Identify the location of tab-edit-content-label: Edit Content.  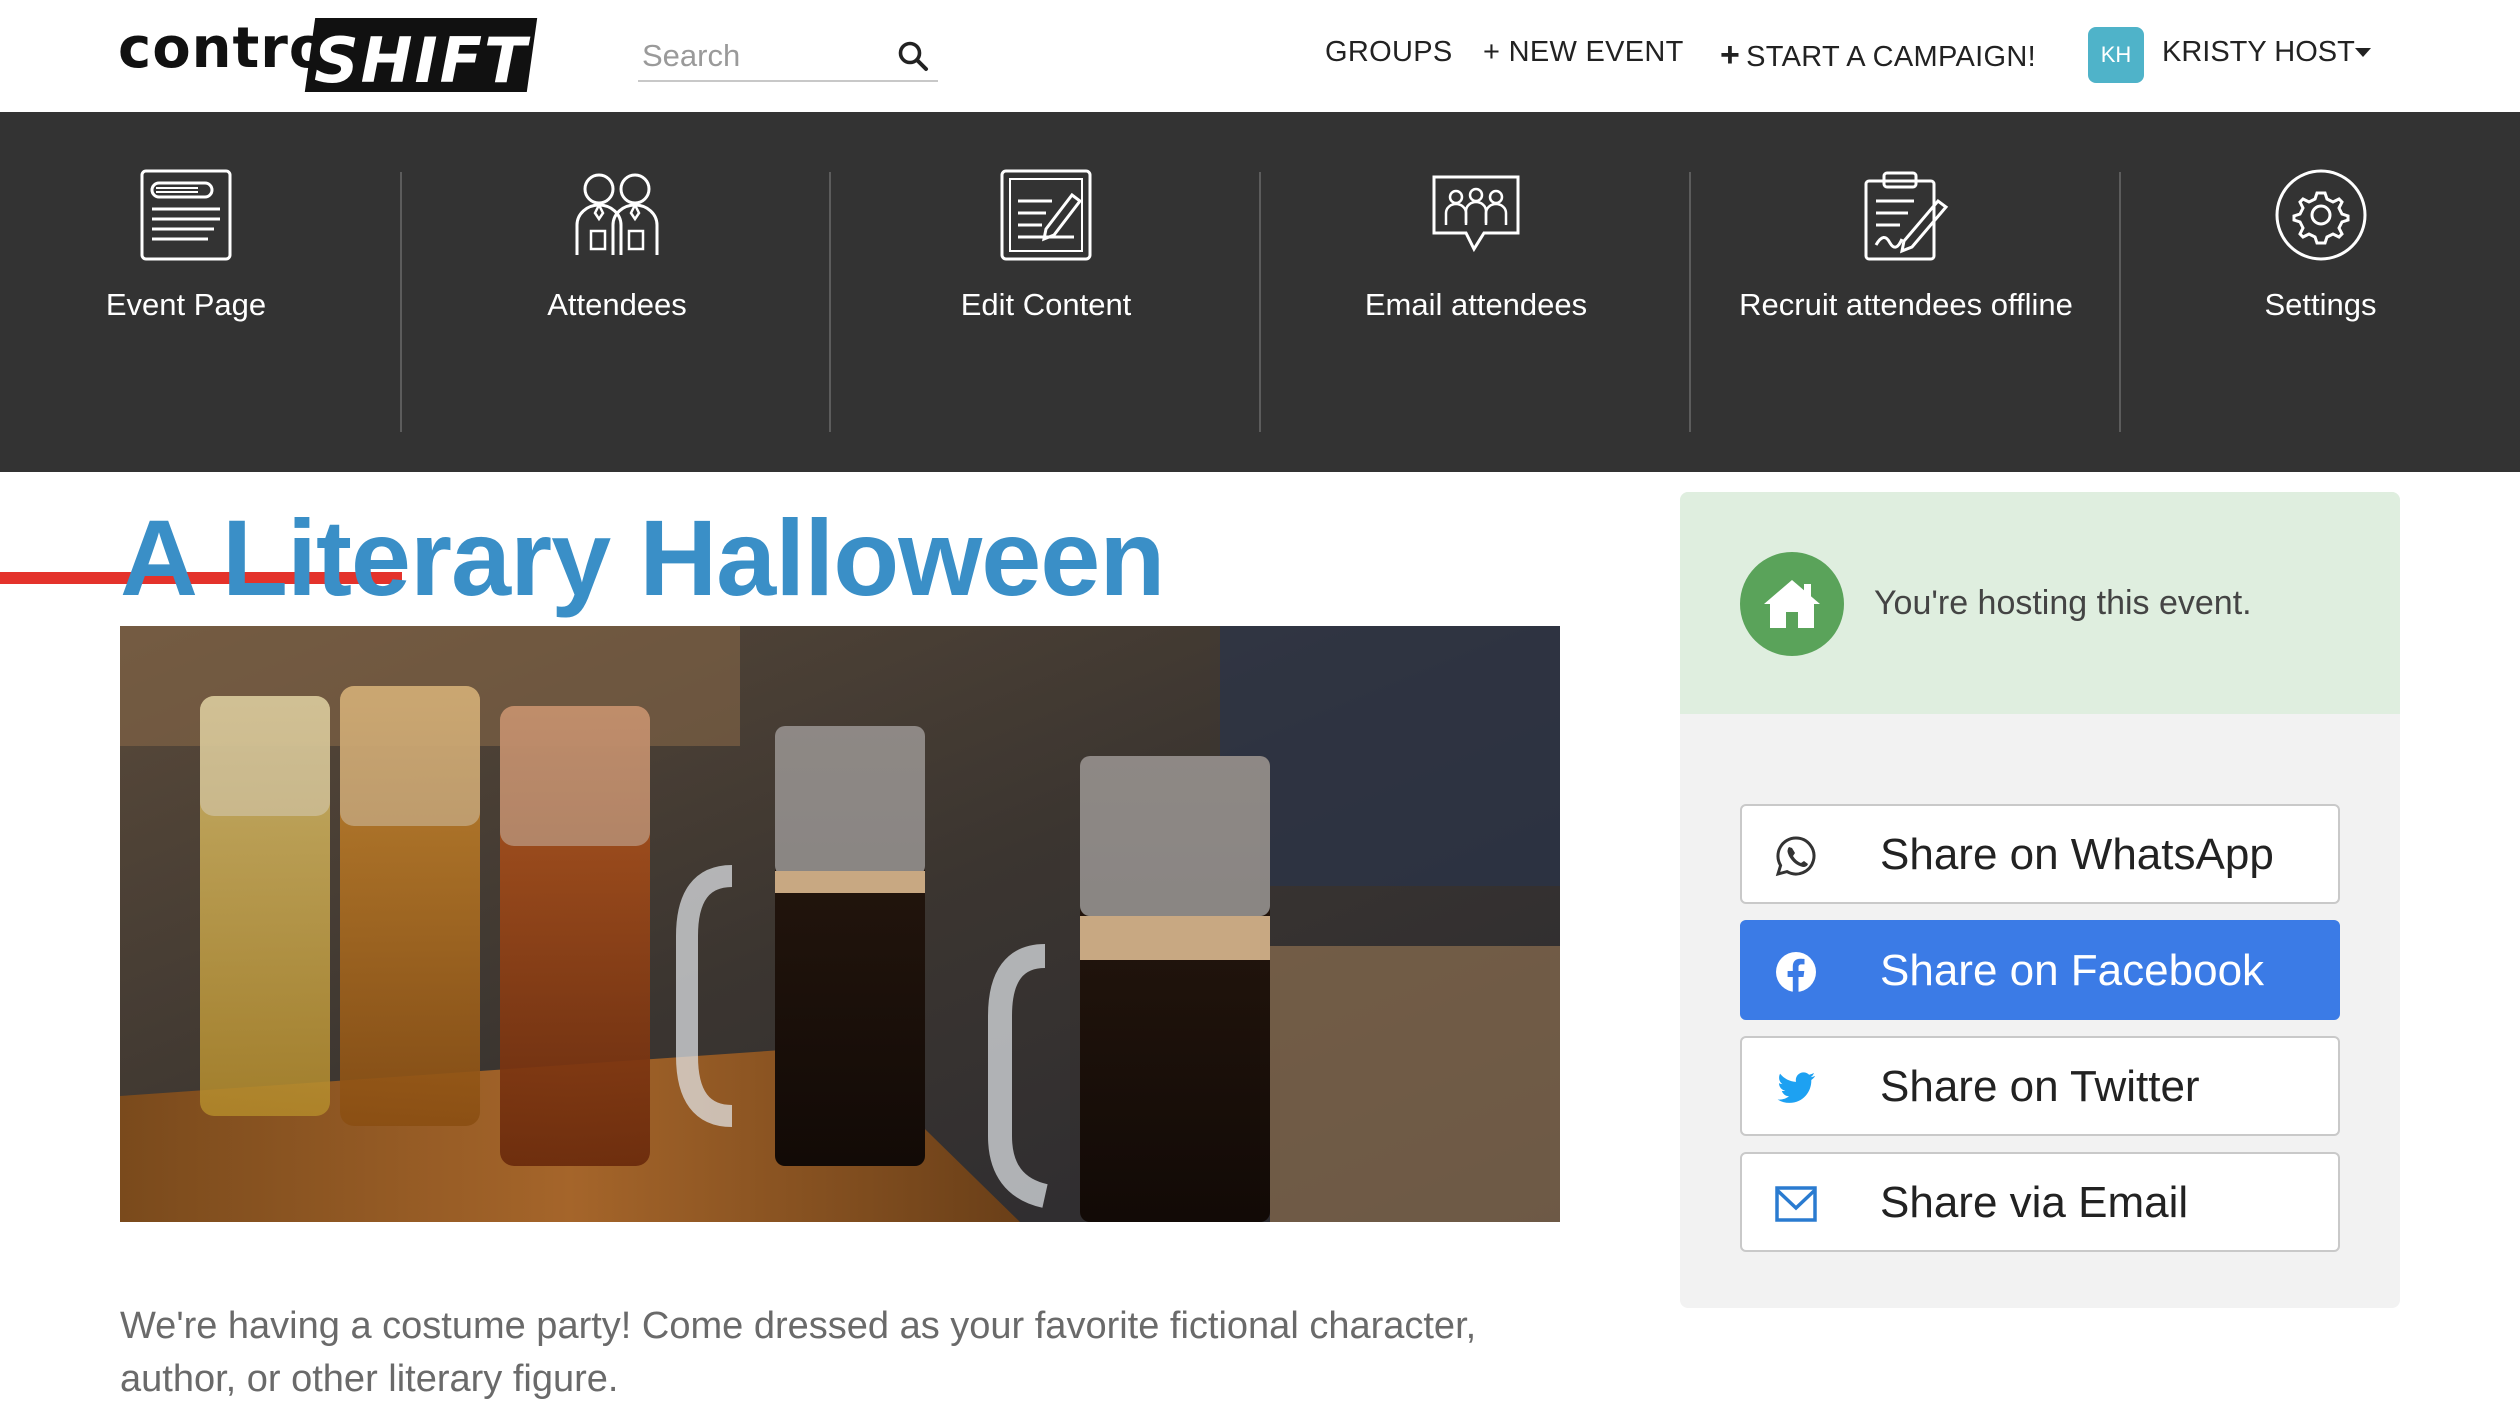
(1046, 304).